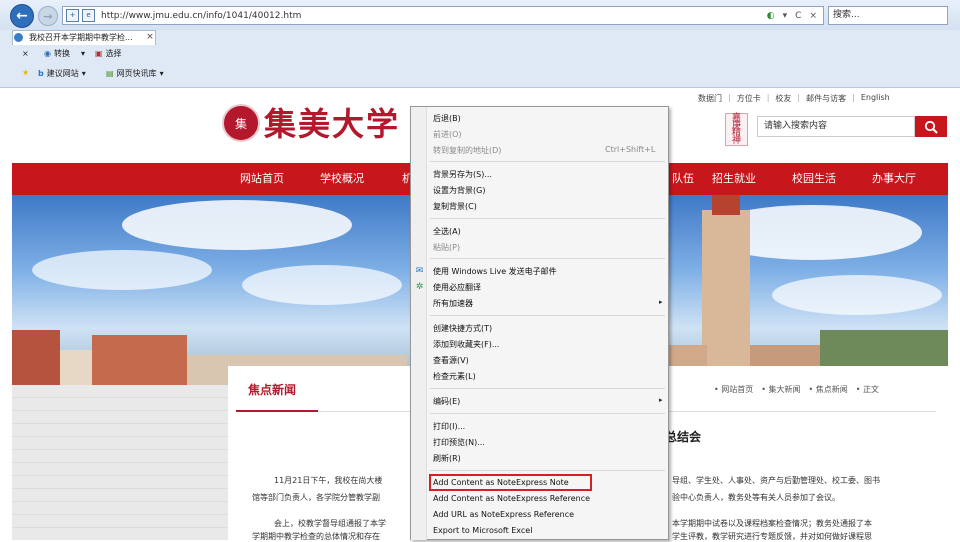  Describe the element at coordinates (683, 179) in the screenshot. I see `nav-faculty: 队伍` at that location.